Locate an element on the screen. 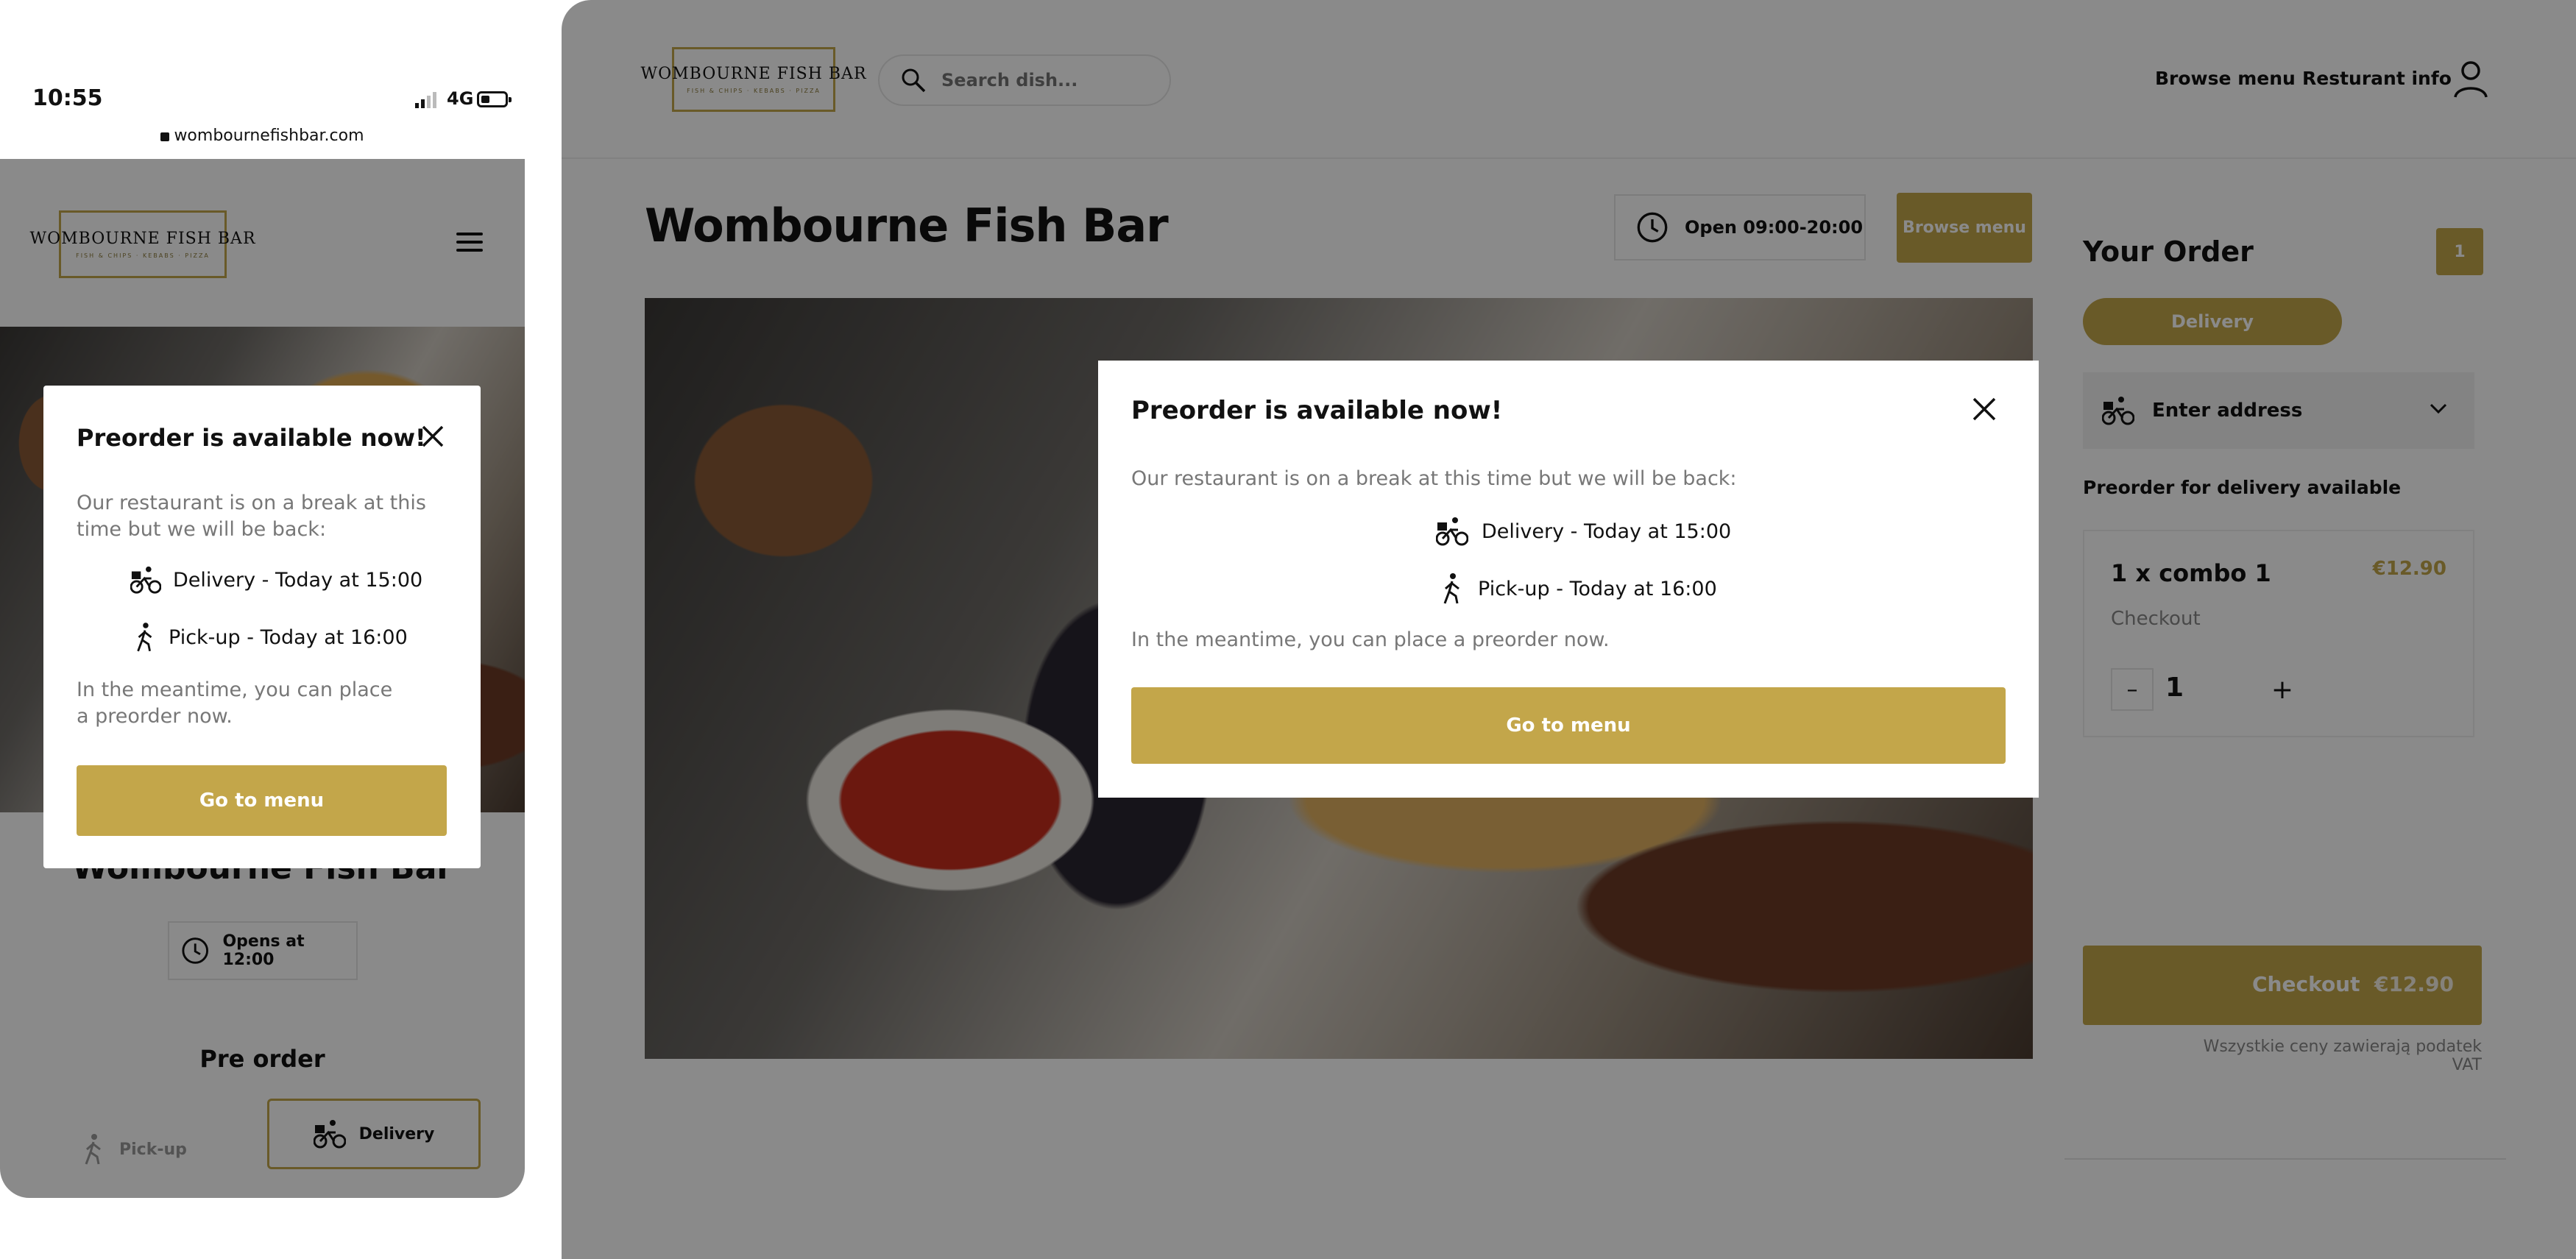 This screenshot has width=2576, height=1259. browser-url-bar: wombournefishbar.com is located at coordinates (262, 143).